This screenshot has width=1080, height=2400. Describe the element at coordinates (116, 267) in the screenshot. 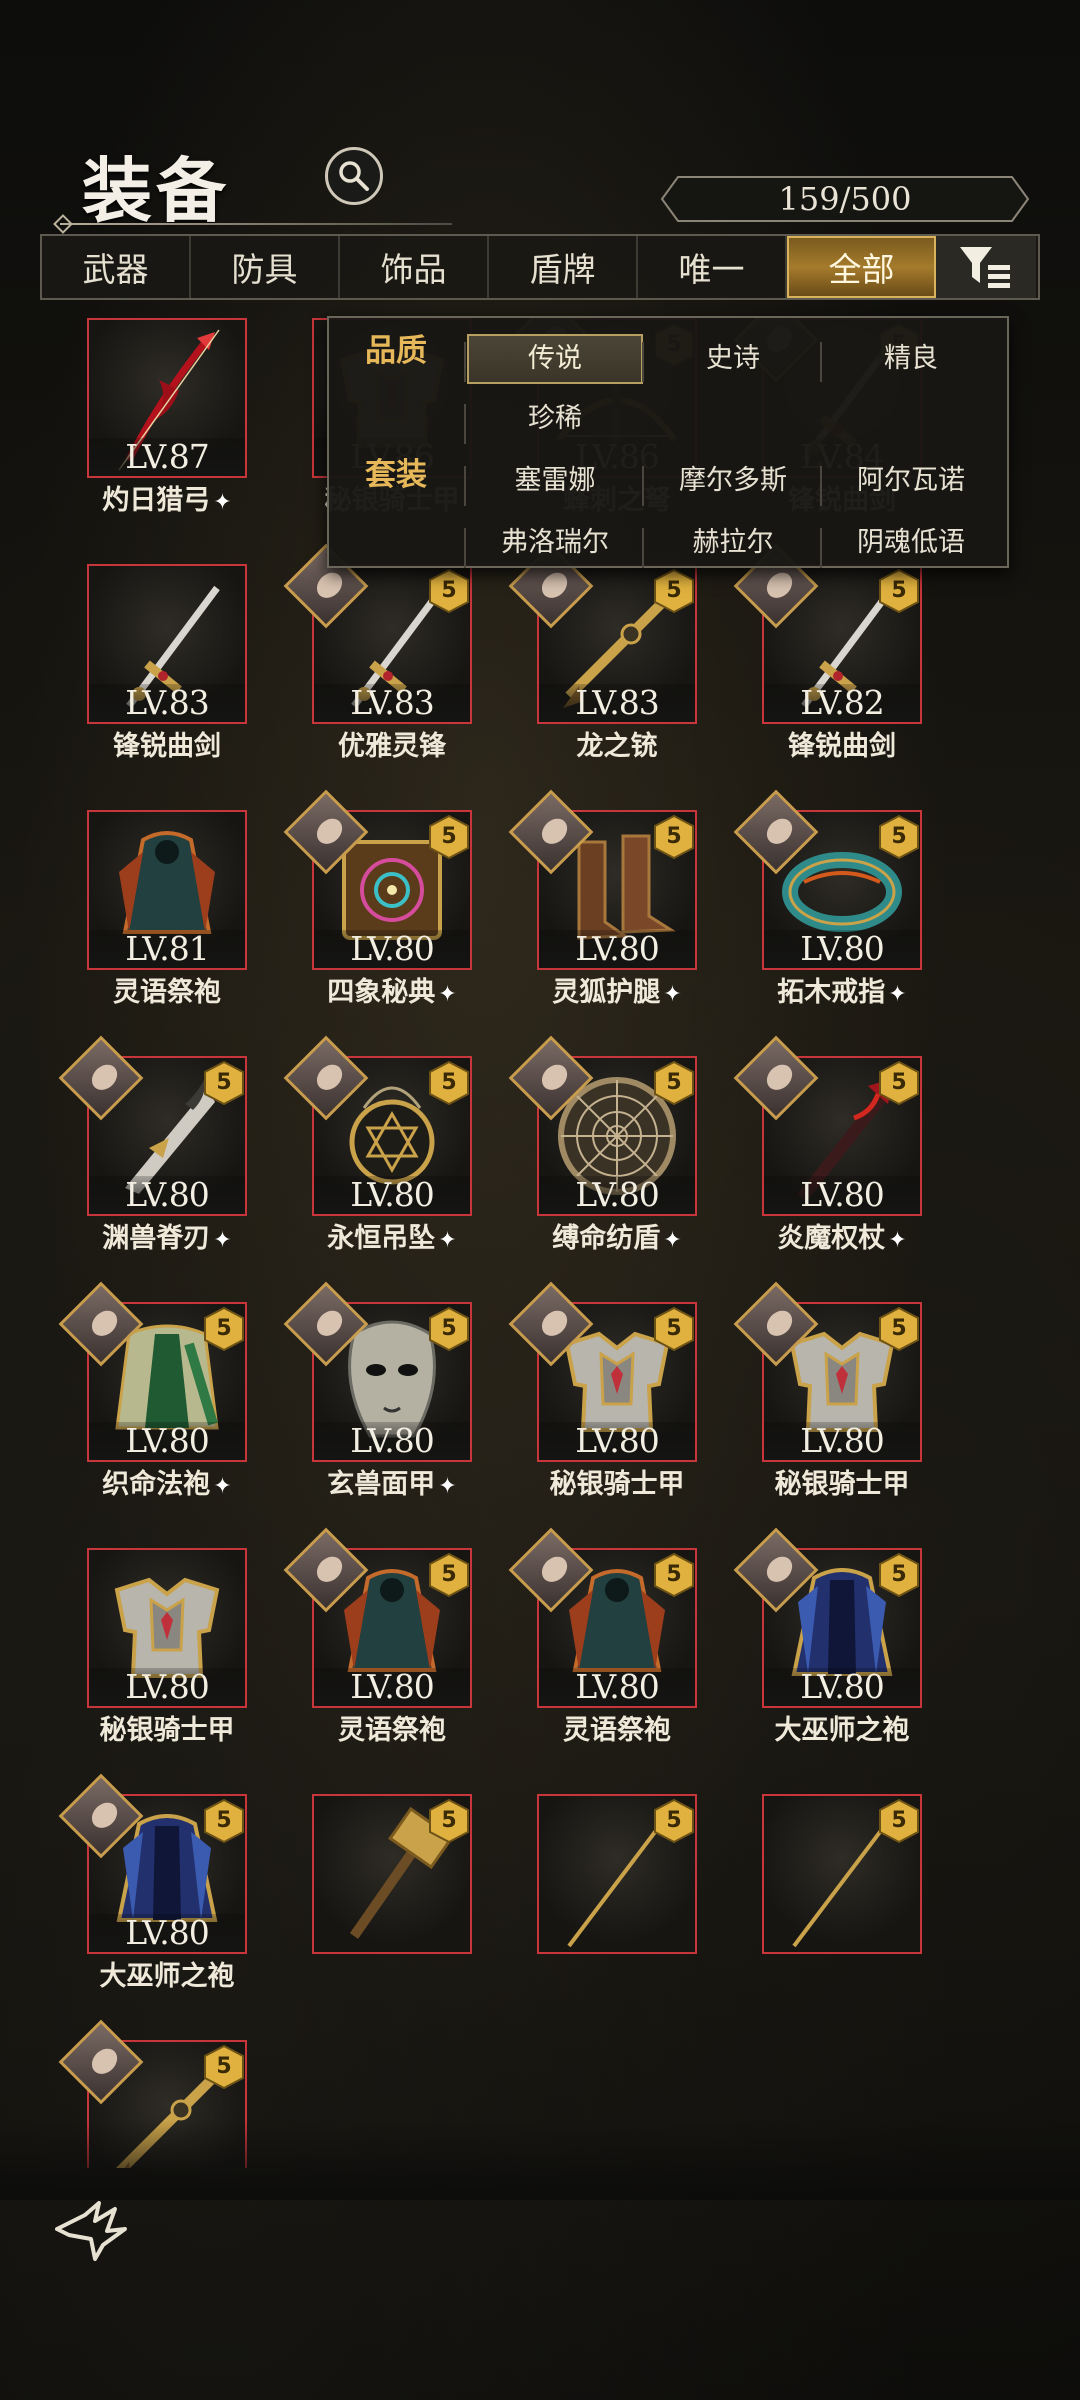

I see `tab-0: 武器` at that location.